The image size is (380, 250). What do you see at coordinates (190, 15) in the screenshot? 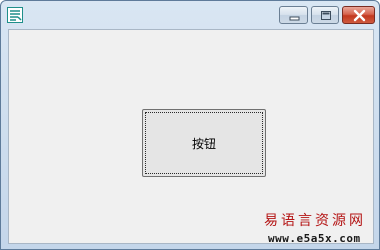
I see `title-bar` at bounding box center [190, 15].